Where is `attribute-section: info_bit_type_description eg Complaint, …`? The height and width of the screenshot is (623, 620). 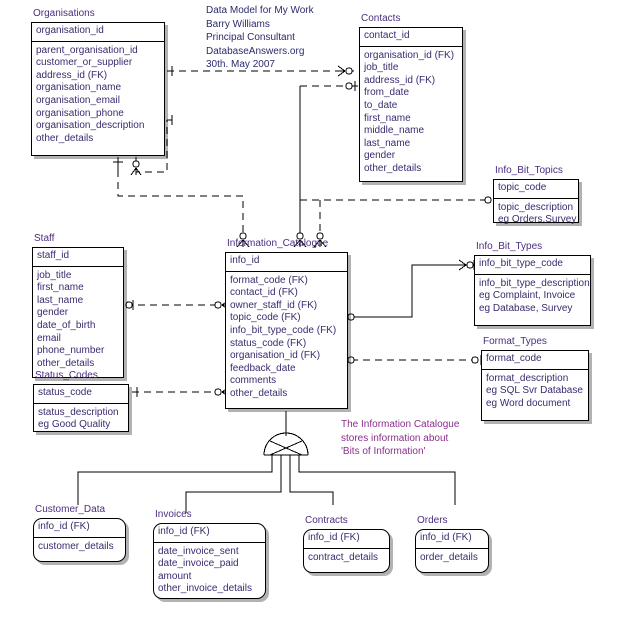 attribute-section: info_bit_type_description eg Complaint, … is located at coordinates (532, 297).